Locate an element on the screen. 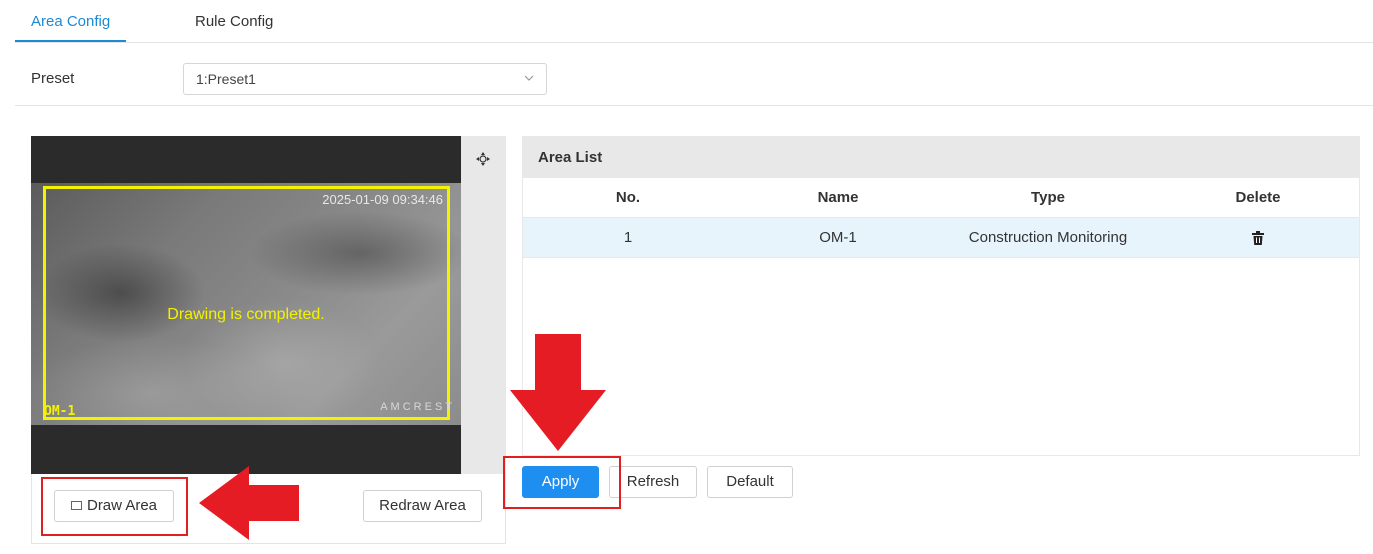  row-delete is located at coordinates (1258, 238).